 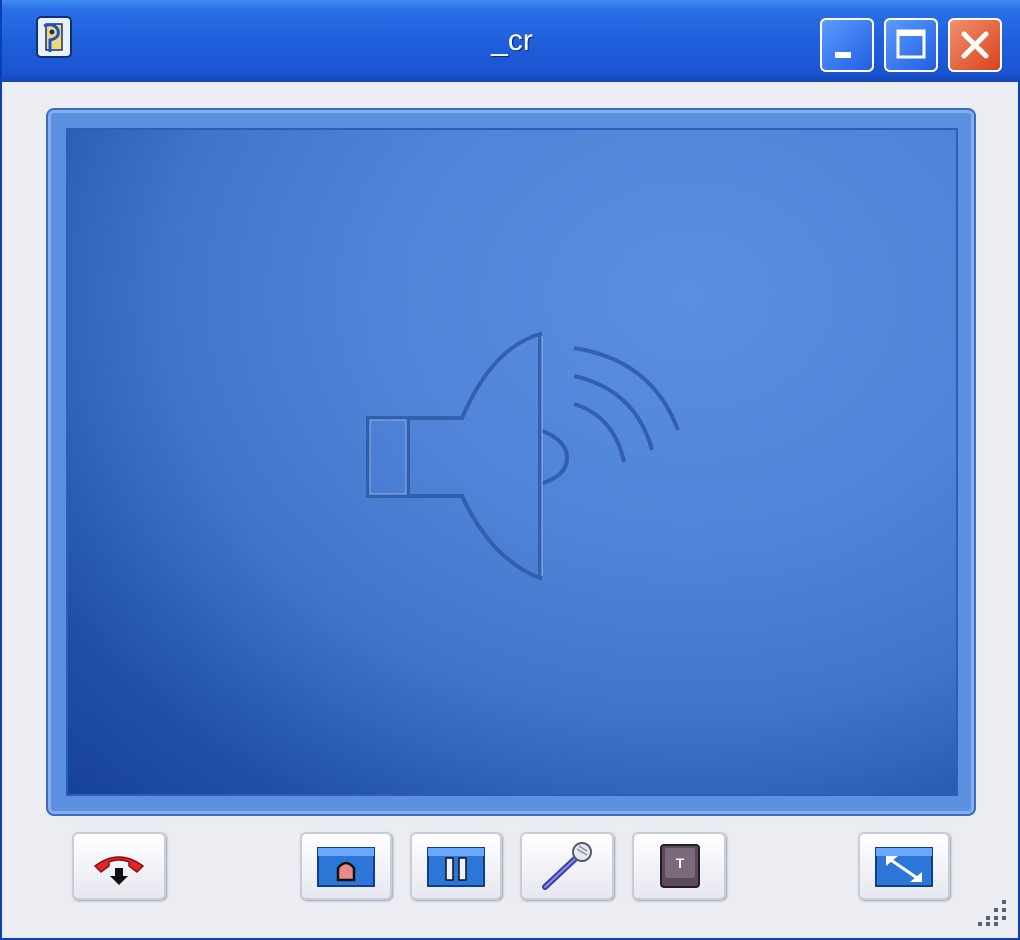 I want to click on speaker-volume-icon, so click(x=523, y=456).